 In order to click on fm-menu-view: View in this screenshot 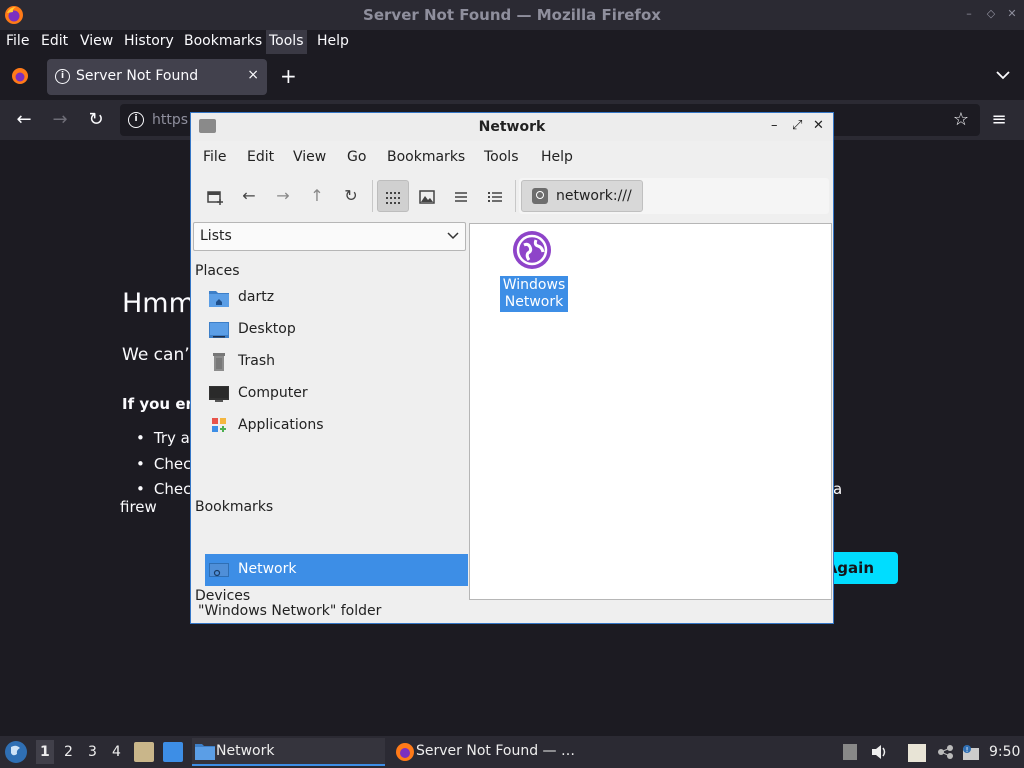, I will do `click(309, 157)`.